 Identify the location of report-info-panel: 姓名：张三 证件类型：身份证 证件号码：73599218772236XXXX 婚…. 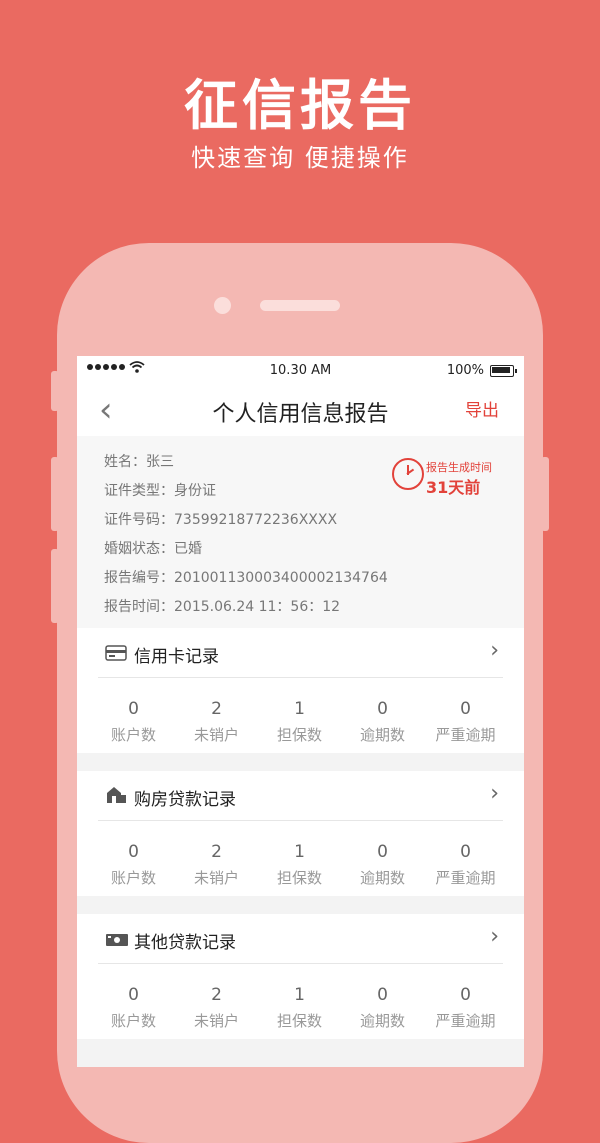
(300, 532).